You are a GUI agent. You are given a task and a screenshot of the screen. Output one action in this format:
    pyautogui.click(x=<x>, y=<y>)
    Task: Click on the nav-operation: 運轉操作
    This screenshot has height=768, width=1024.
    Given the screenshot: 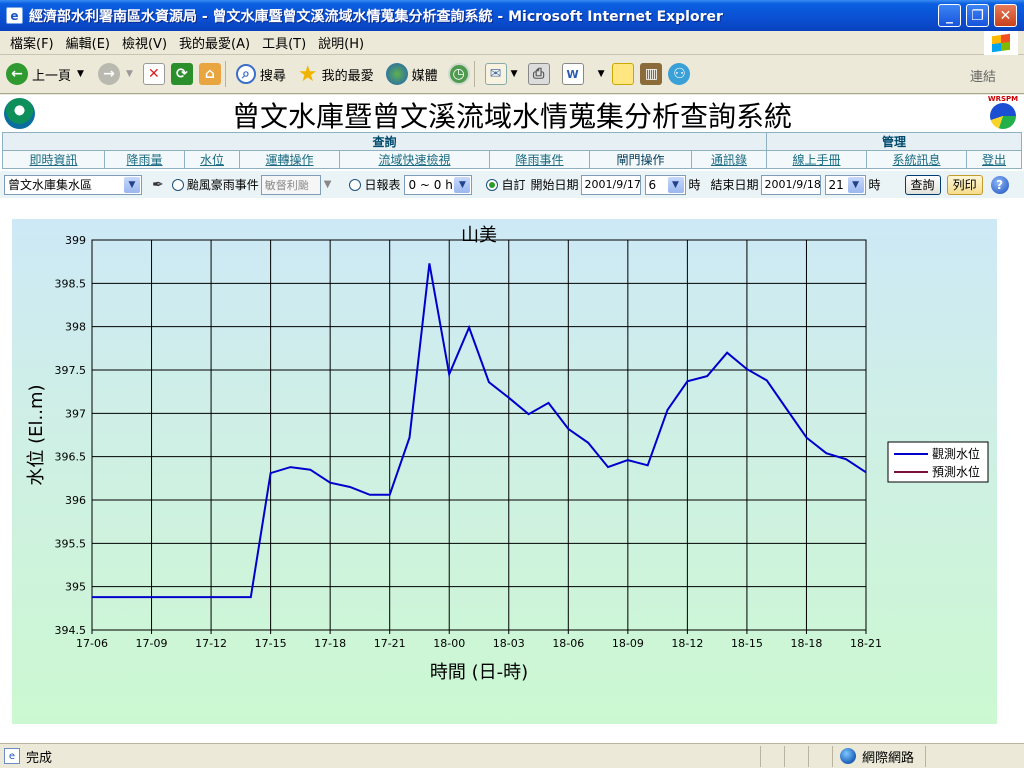 What is the action you would take?
    pyautogui.click(x=289, y=159)
    